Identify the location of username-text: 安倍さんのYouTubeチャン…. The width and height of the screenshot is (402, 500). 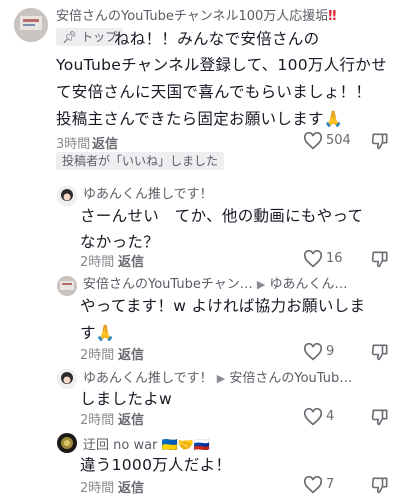
(168, 284).